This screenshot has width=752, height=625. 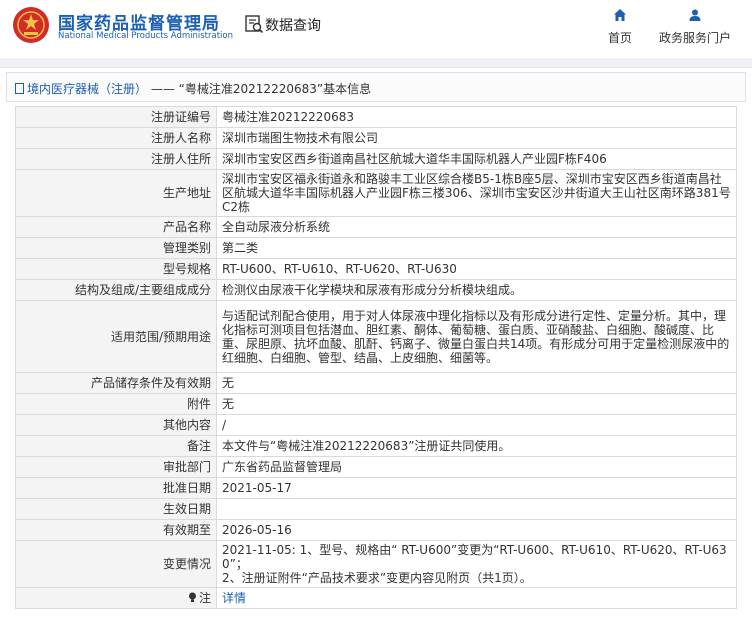 What do you see at coordinates (116, 336) in the screenshot?
I see `field-label: 适用范围/预期用途` at bounding box center [116, 336].